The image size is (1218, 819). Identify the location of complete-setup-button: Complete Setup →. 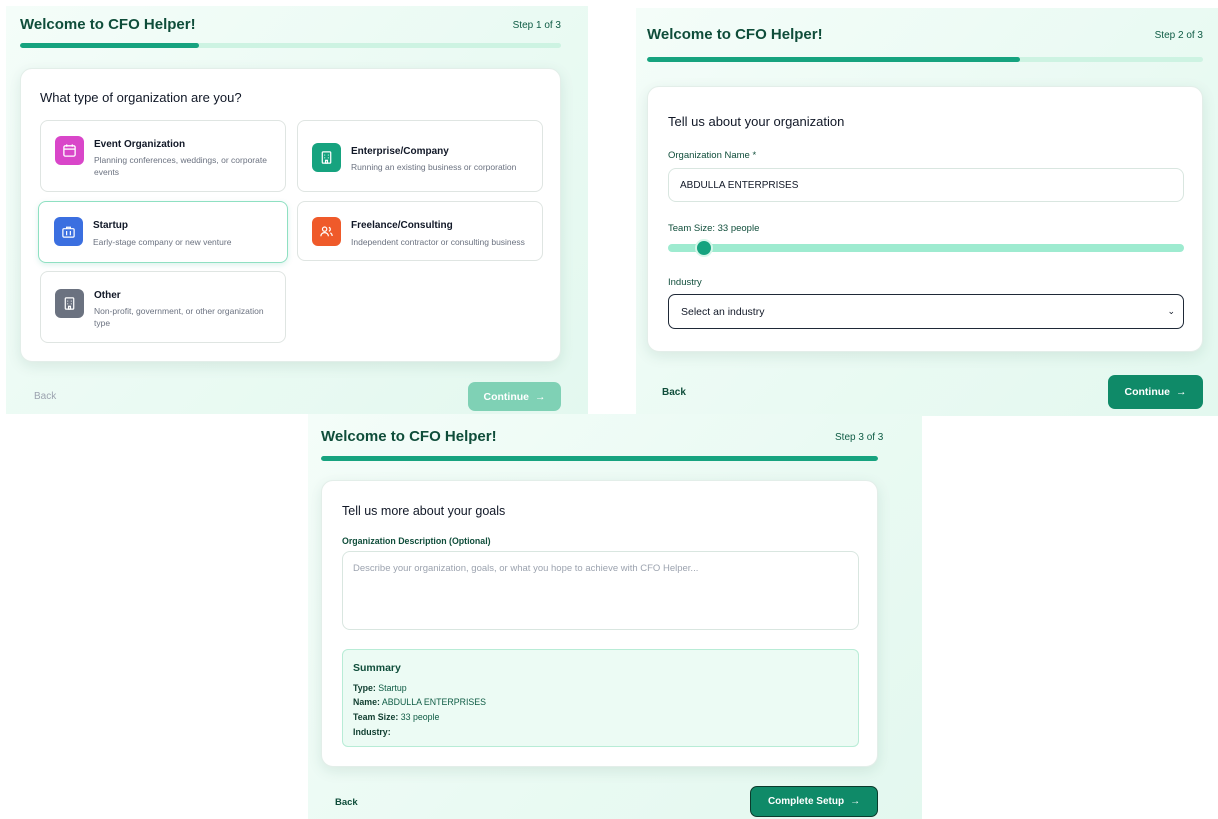
(814, 801).